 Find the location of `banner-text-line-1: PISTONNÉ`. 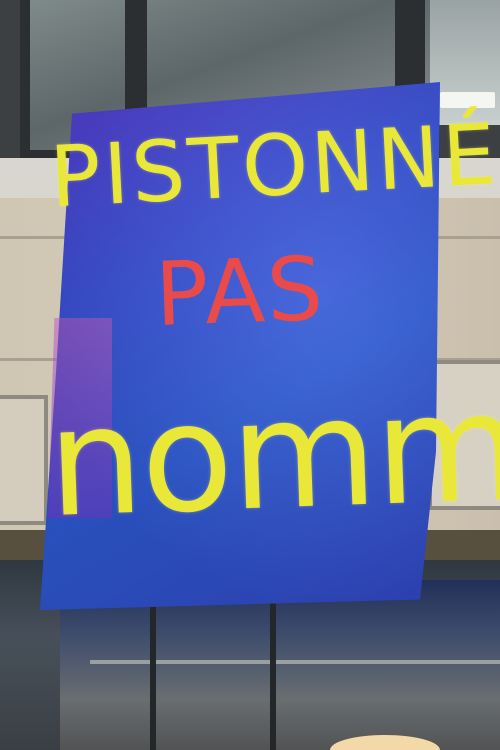

banner-text-line-1: PISTONNÉ is located at coordinates (273, 166).